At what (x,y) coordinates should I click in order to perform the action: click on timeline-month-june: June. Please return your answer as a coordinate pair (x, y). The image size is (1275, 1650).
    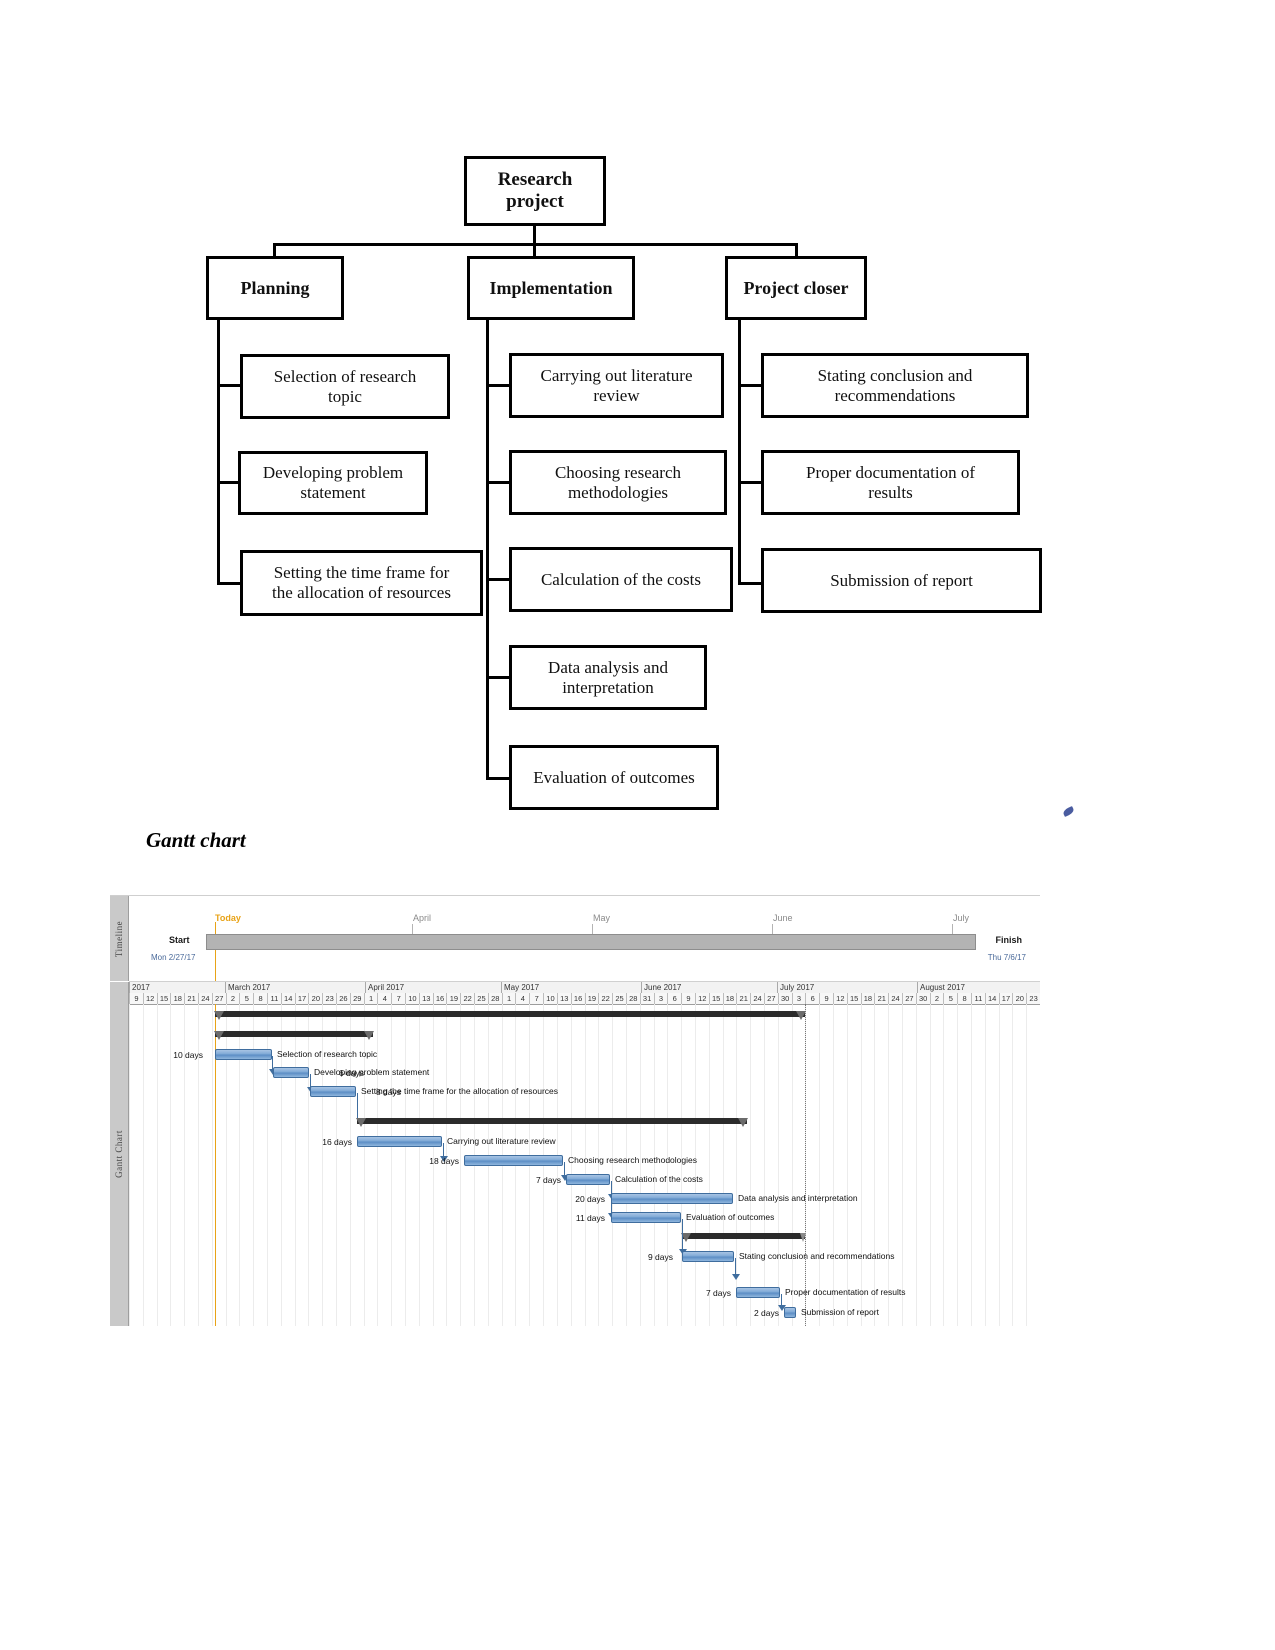
    Looking at the image, I should click on (783, 918).